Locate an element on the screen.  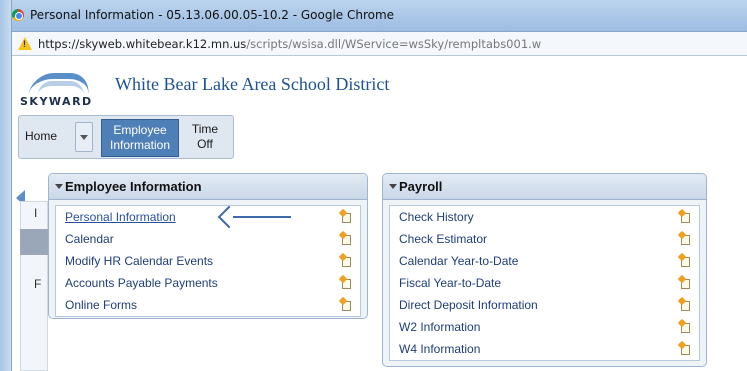
link-calendar: Calendar is located at coordinates (89, 239).